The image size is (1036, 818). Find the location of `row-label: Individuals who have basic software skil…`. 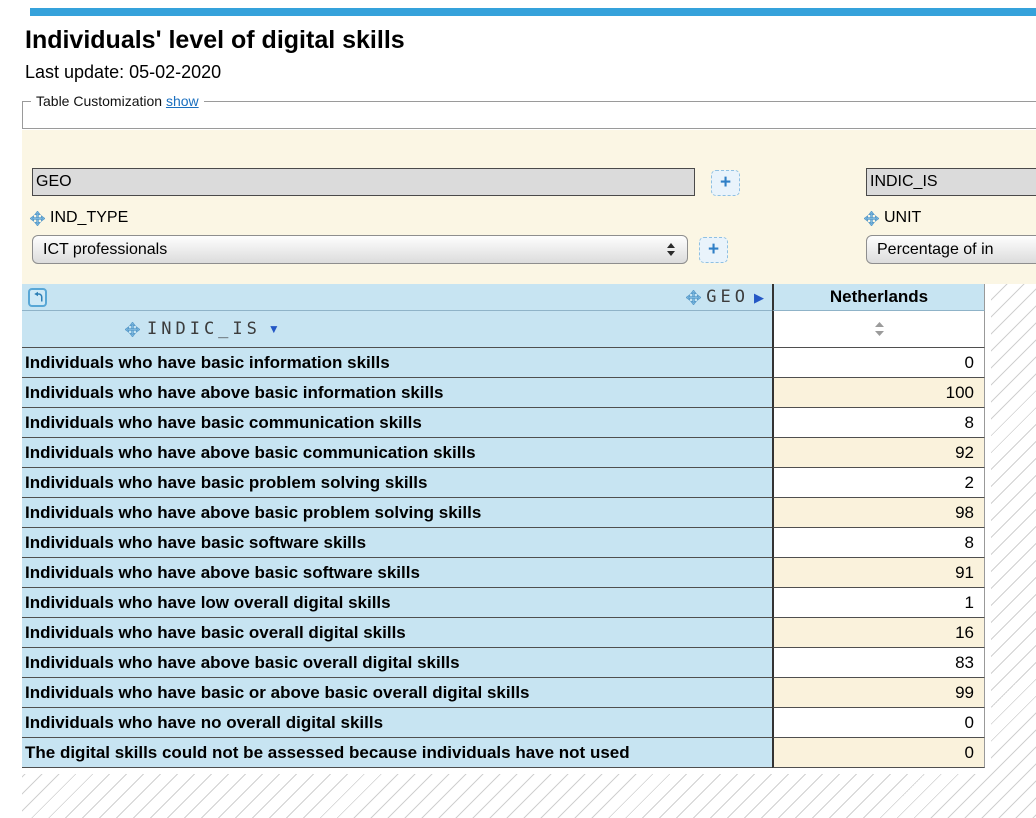

row-label: Individuals who have basic software skil… is located at coordinates (397, 543).